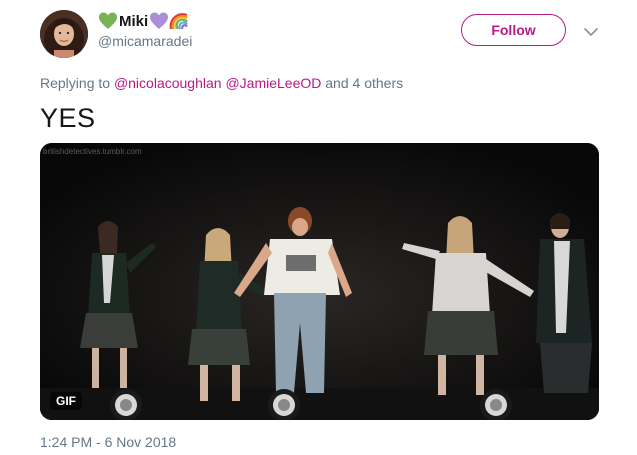 Image resolution: width=637 pixels, height=455 pixels. What do you see at coordinates (145, 41) in the screenshot?
I see `user-handle: @micamaradei` at bounding box center [145, 41].